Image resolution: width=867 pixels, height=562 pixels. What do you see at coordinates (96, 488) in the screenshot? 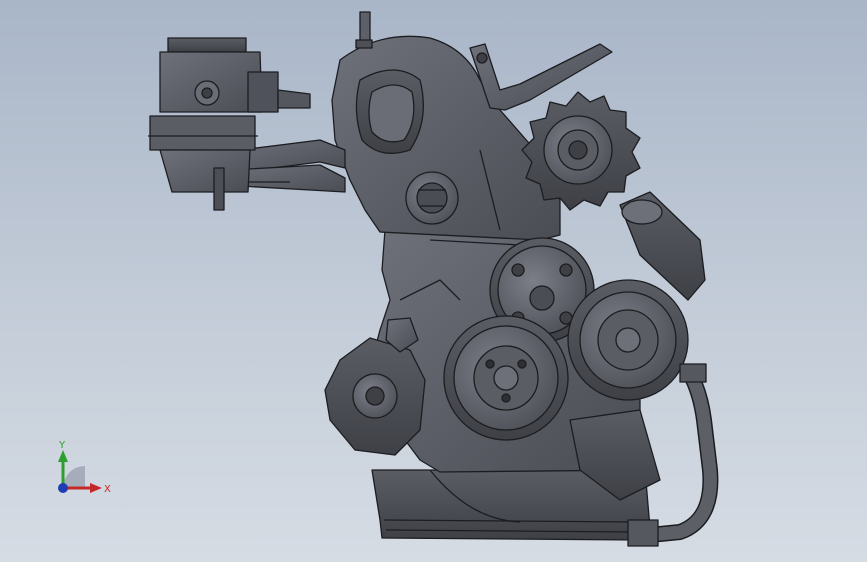
I see `x-arrowhead-icon` at bounding box center [96, 488].